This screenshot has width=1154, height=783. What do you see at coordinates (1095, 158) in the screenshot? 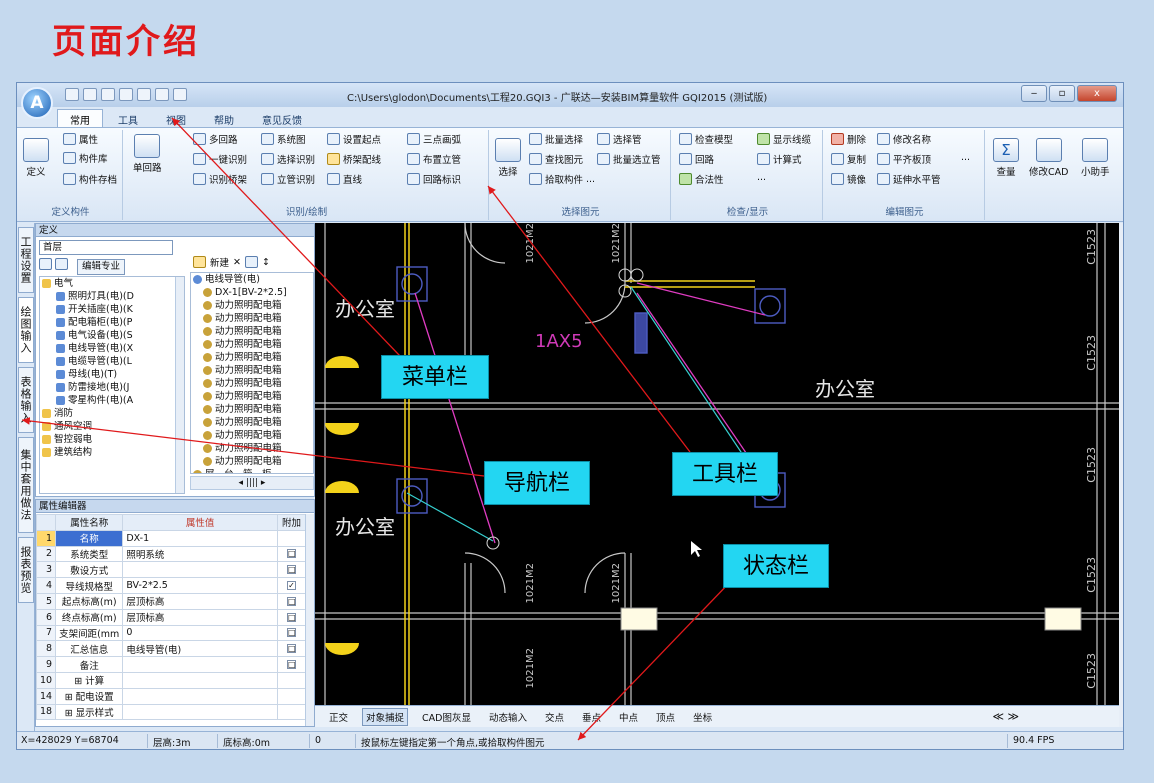
I see `assistant-button: 小助手` at bounding box center [1095, 158].